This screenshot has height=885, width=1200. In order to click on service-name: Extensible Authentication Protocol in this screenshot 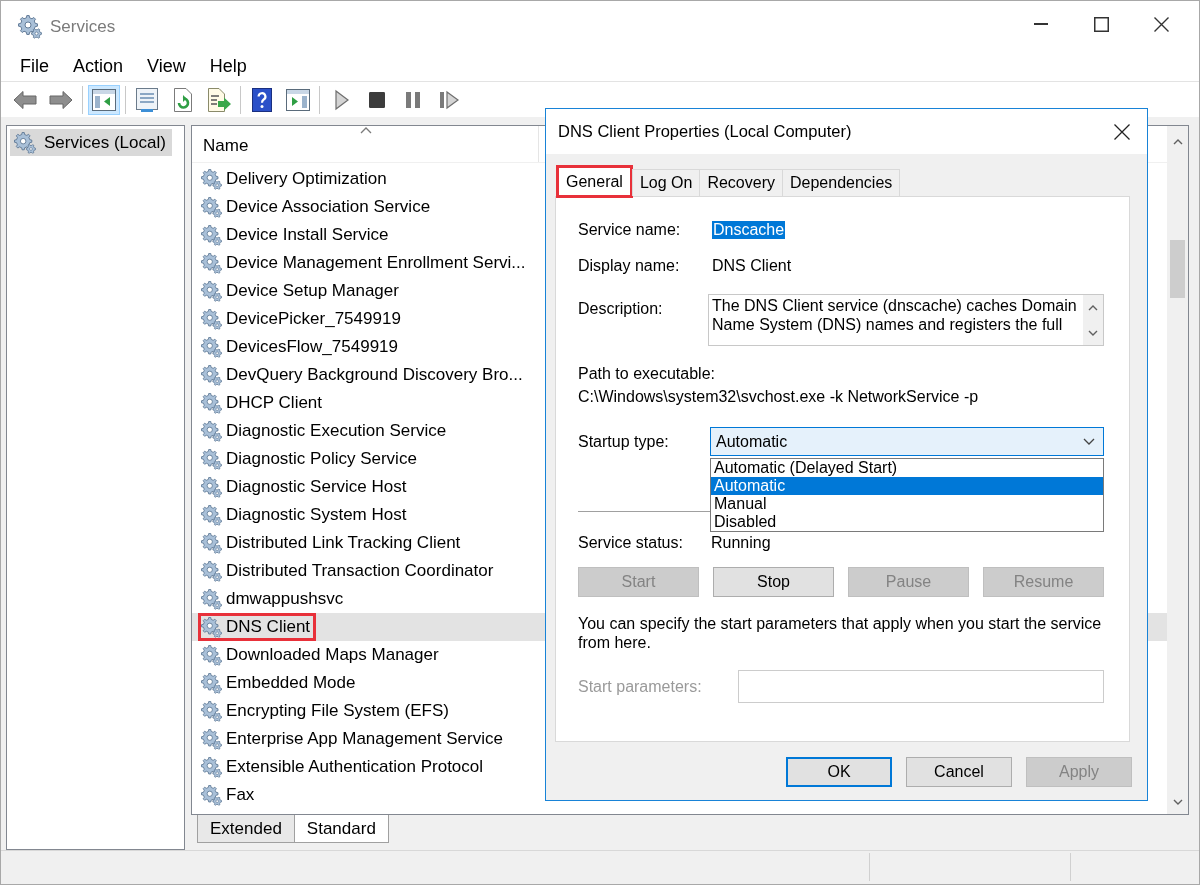, I will do `click(355, 767)`.